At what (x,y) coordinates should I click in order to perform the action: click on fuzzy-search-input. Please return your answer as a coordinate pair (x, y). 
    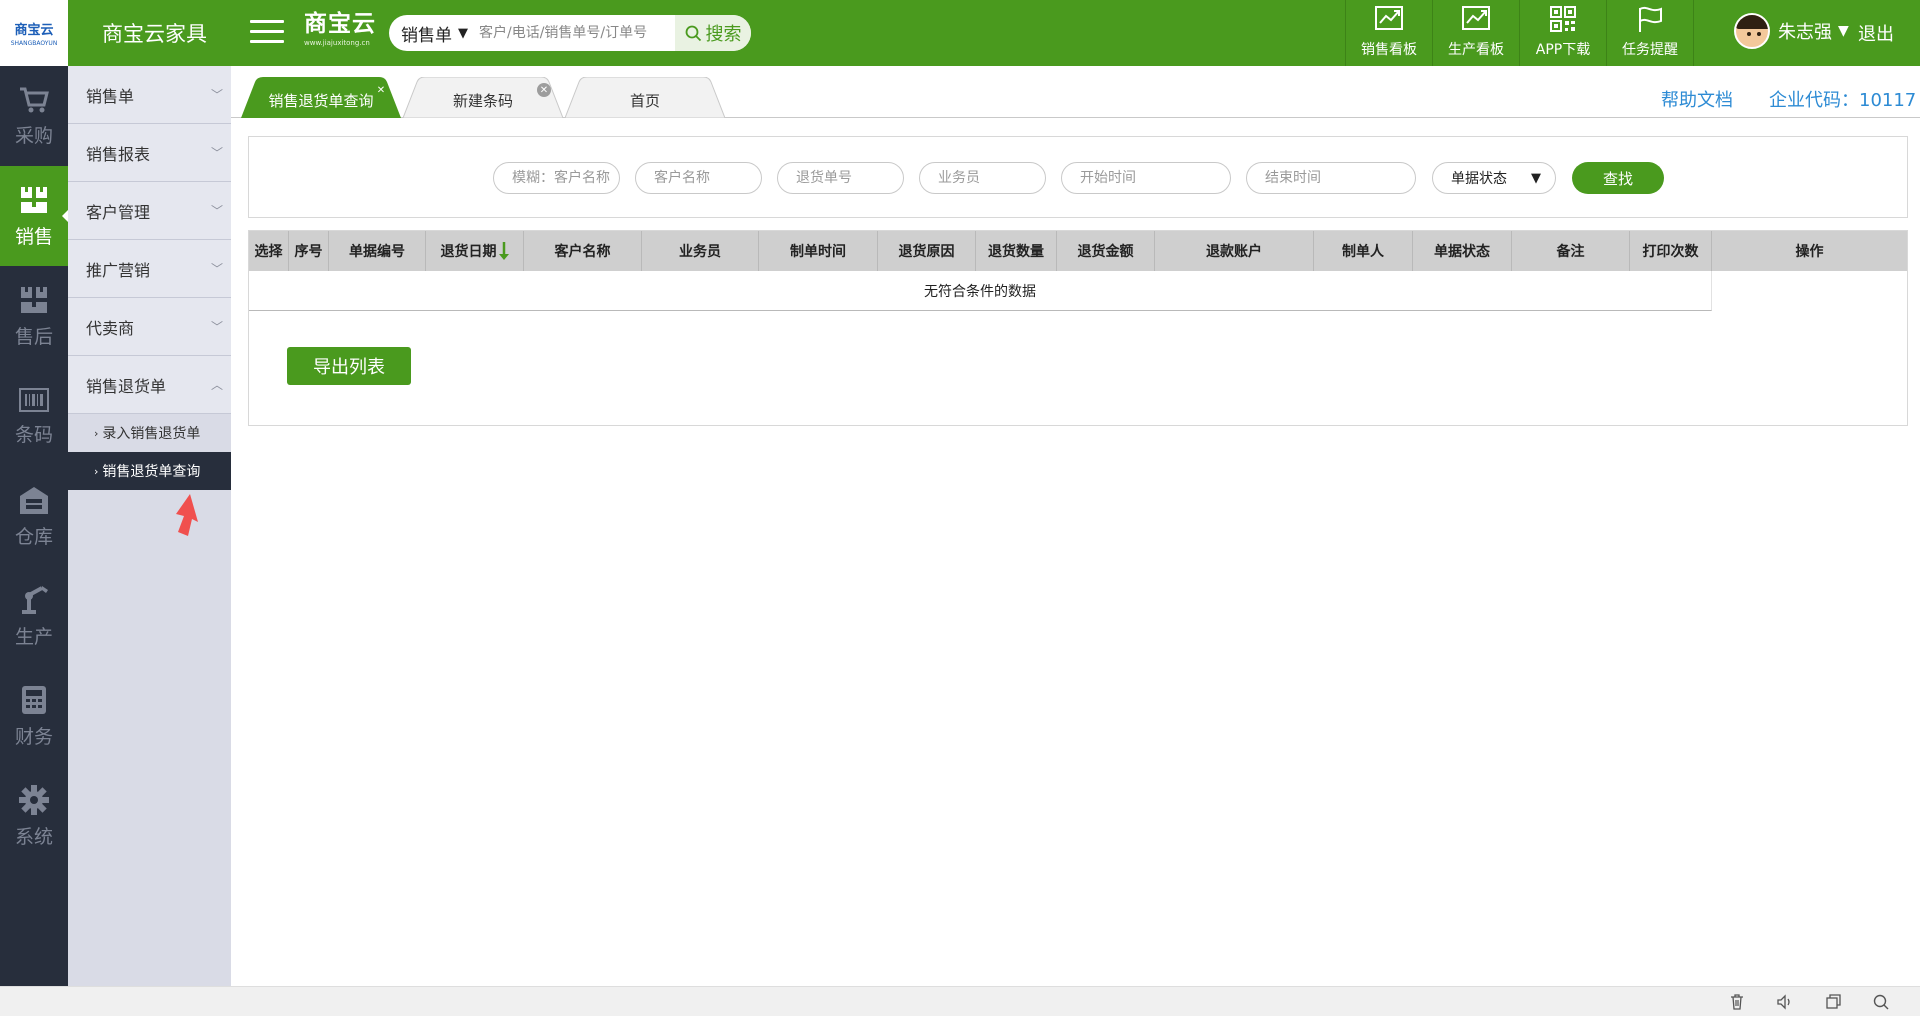
    Looking at the image, I should click on (556, 178).